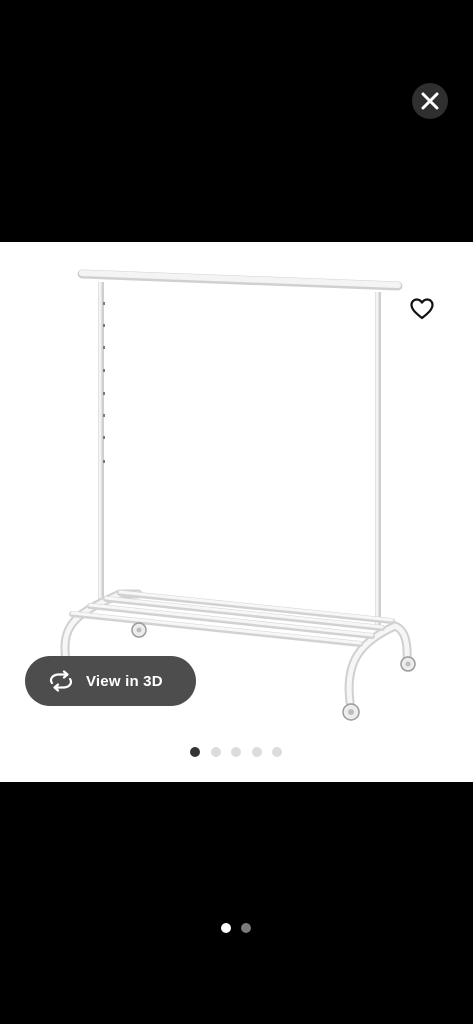 The height and width of the screenshot is (1024, 473). I want to click on page-indicator, so click(241, 928).